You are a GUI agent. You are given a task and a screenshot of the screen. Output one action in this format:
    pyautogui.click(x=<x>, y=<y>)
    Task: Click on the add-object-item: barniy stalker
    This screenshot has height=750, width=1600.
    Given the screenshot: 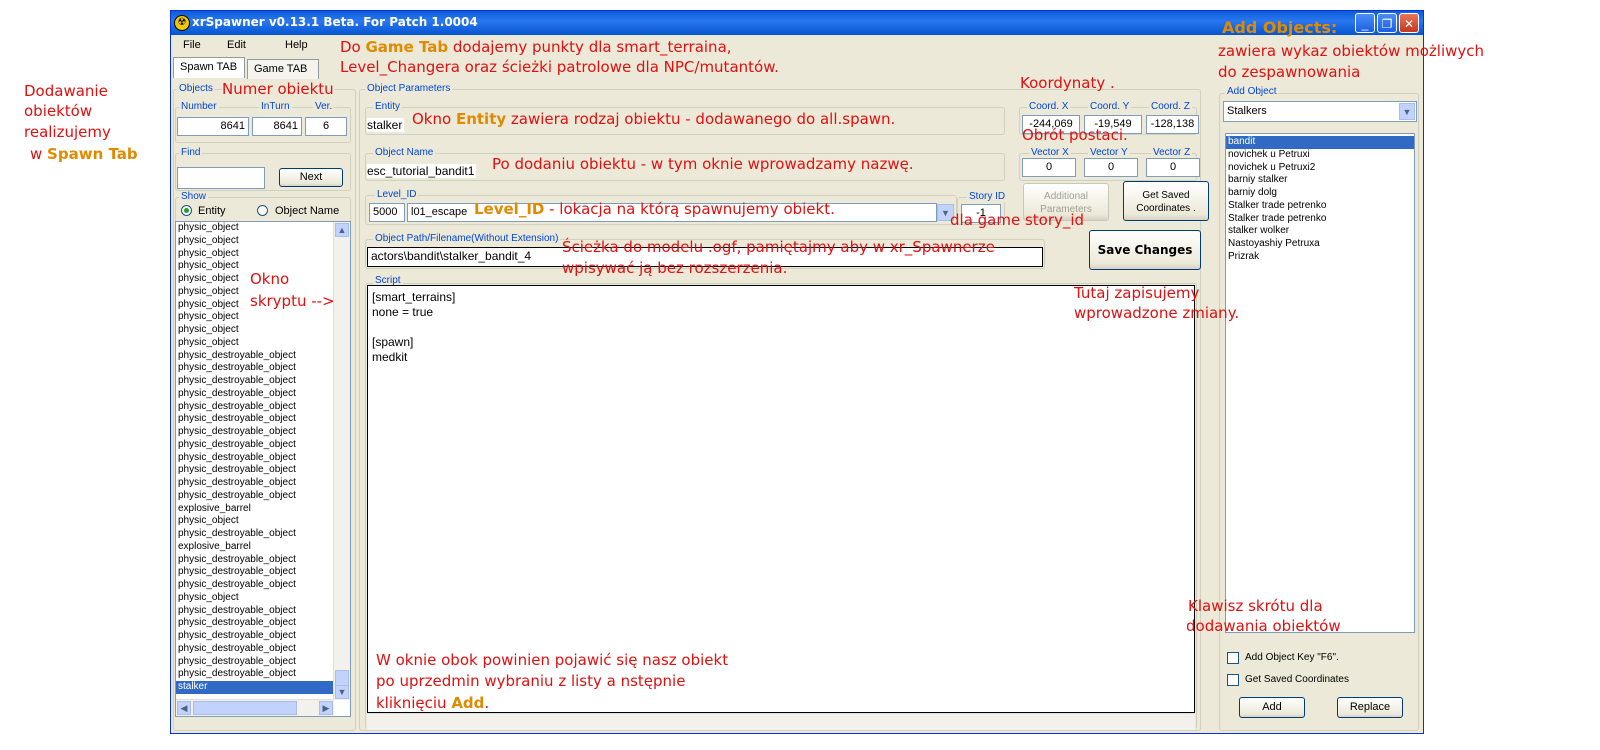 What is the action you would take?
    pyautogui.click(x=1320, y=180)
    